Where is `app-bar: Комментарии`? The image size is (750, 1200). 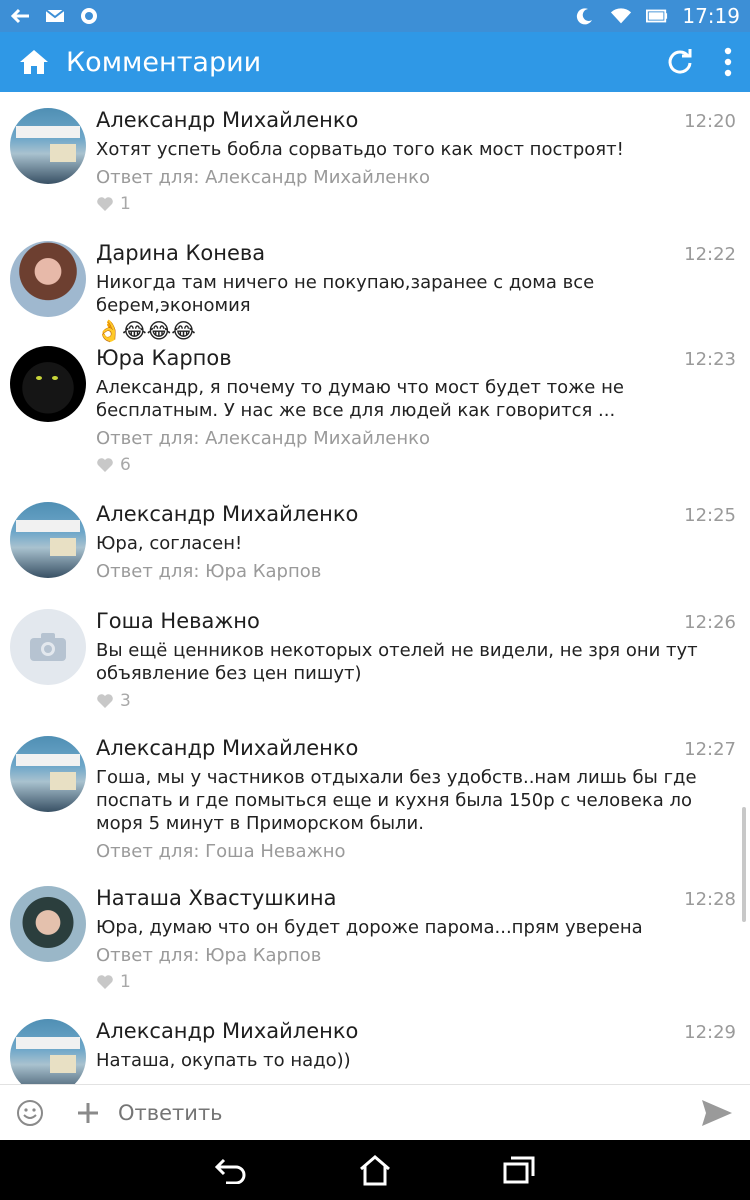
app-bar: Комментарии is located at coordinates (375, 62).